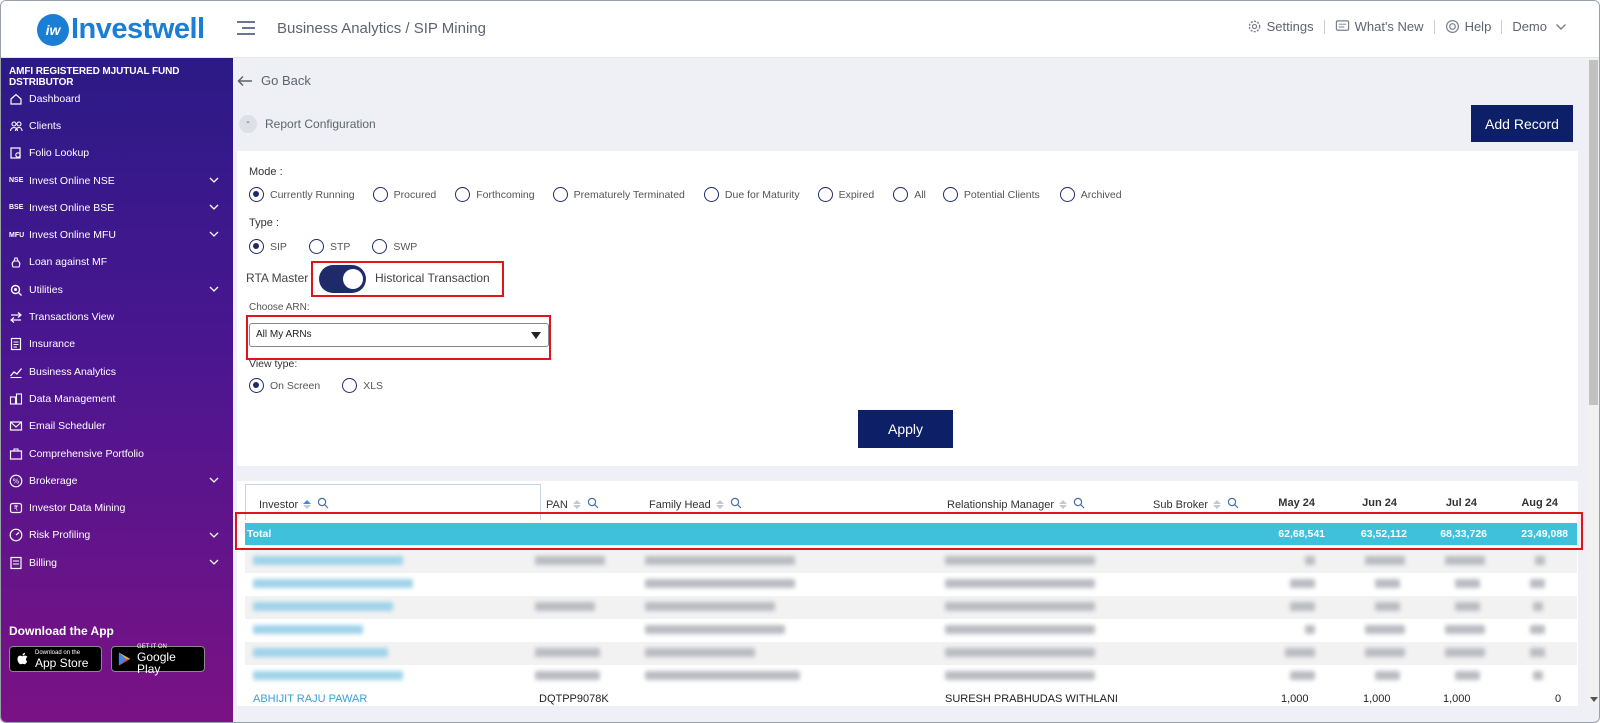 The height and width of the screenshot is (723, 1600). Describe the element at coordinates (117, 453) in the screenshot. I see `sidebar-item-comprehensive-portfolio: Comprehensive Portfolio` at that location.